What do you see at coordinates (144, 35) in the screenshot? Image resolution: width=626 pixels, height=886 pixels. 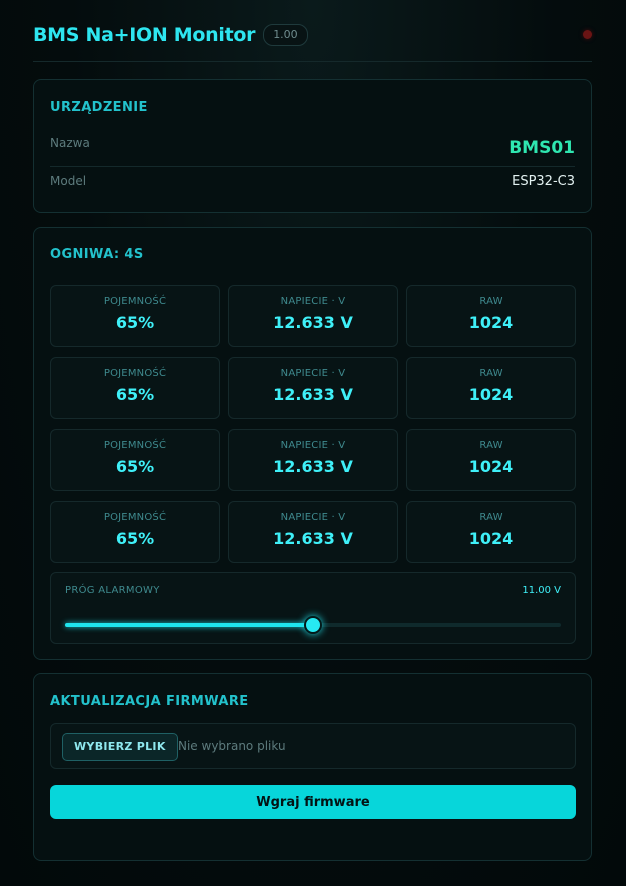 I see `app-title: BMS Na+ION Monitor` at bounding box center [144, 35].